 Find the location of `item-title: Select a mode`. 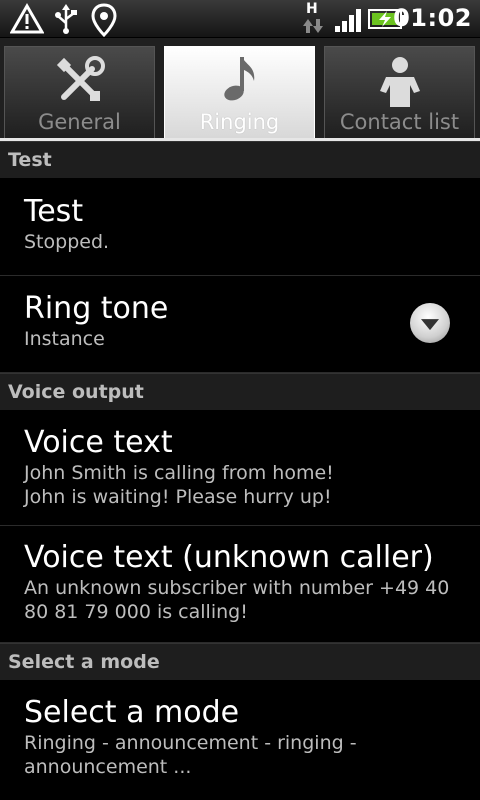

item-title: Select a mode is located at coordinates (132, 712).